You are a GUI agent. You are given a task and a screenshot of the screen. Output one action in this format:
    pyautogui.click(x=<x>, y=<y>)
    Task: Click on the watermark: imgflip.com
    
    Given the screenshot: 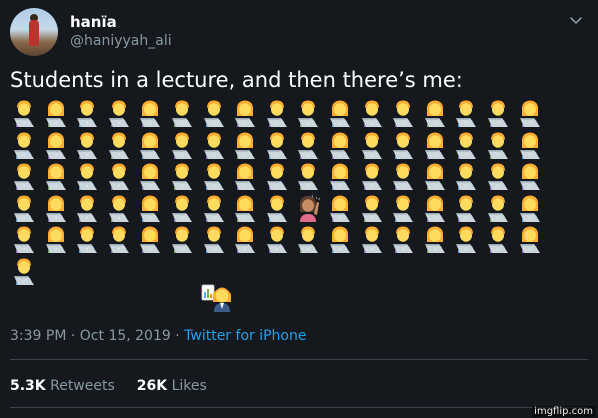 What is the action you would take?
    pyautogui.click(x=563, y=411)
    